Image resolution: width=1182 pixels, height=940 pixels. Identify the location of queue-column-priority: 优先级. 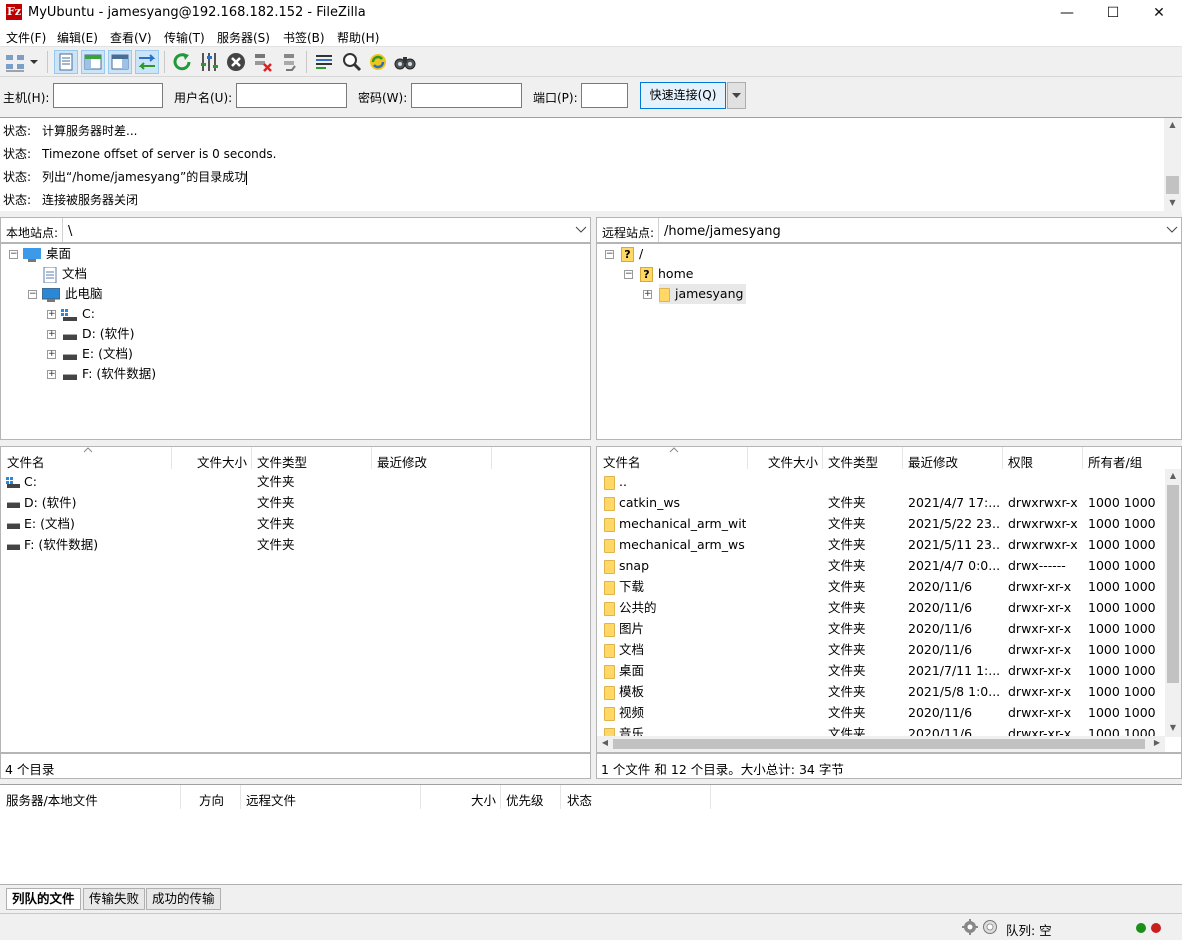
(525, 799).